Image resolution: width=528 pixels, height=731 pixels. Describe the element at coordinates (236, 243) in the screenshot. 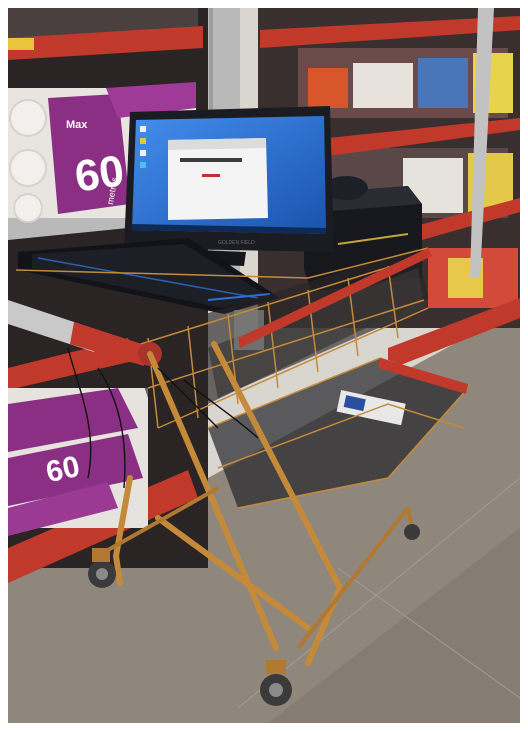

I see `monitor-brand: GOLDEN FIELD` at that location.